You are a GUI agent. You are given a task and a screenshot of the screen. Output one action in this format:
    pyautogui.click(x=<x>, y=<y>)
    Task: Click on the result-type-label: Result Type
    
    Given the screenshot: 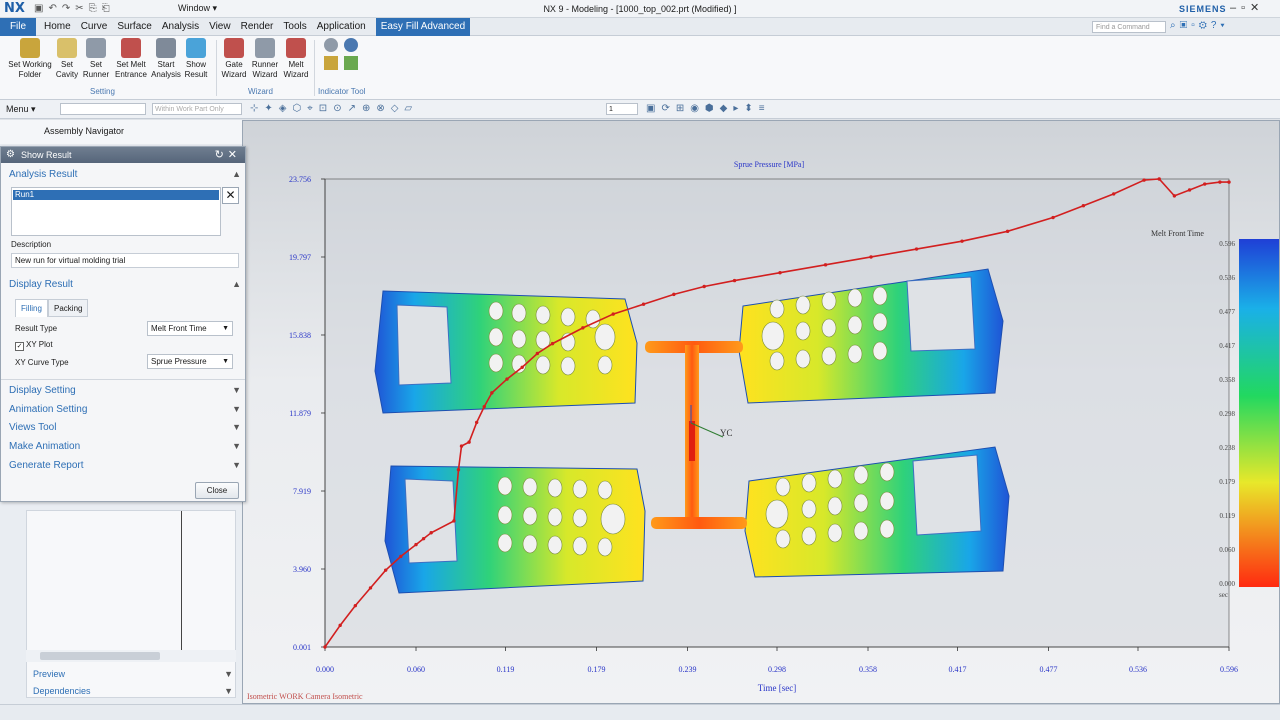 What is the action you would take?
    pyautogui.click(x=36, y=328)
    